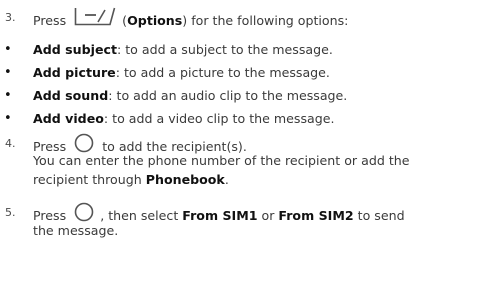 The width and height of the screenshot is (491, 285). What do you see at coordinates (316, 215) in the screenshot?
I see `sim2-label: From SIM2` at bounding box center [316, 215].